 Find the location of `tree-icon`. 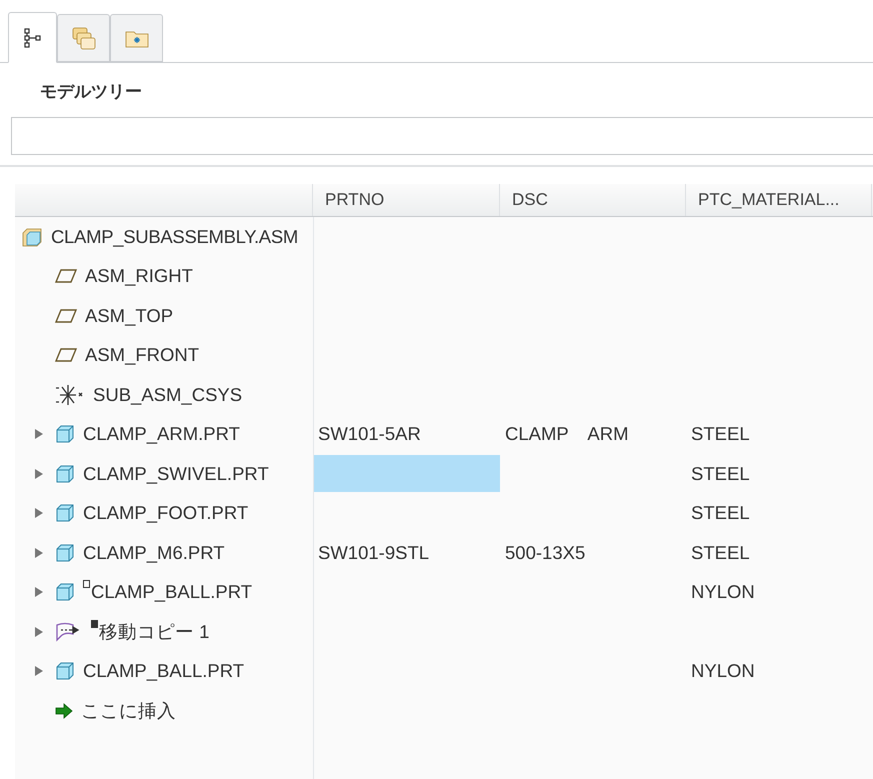

tree-icon is located at coordinates (33, 38).